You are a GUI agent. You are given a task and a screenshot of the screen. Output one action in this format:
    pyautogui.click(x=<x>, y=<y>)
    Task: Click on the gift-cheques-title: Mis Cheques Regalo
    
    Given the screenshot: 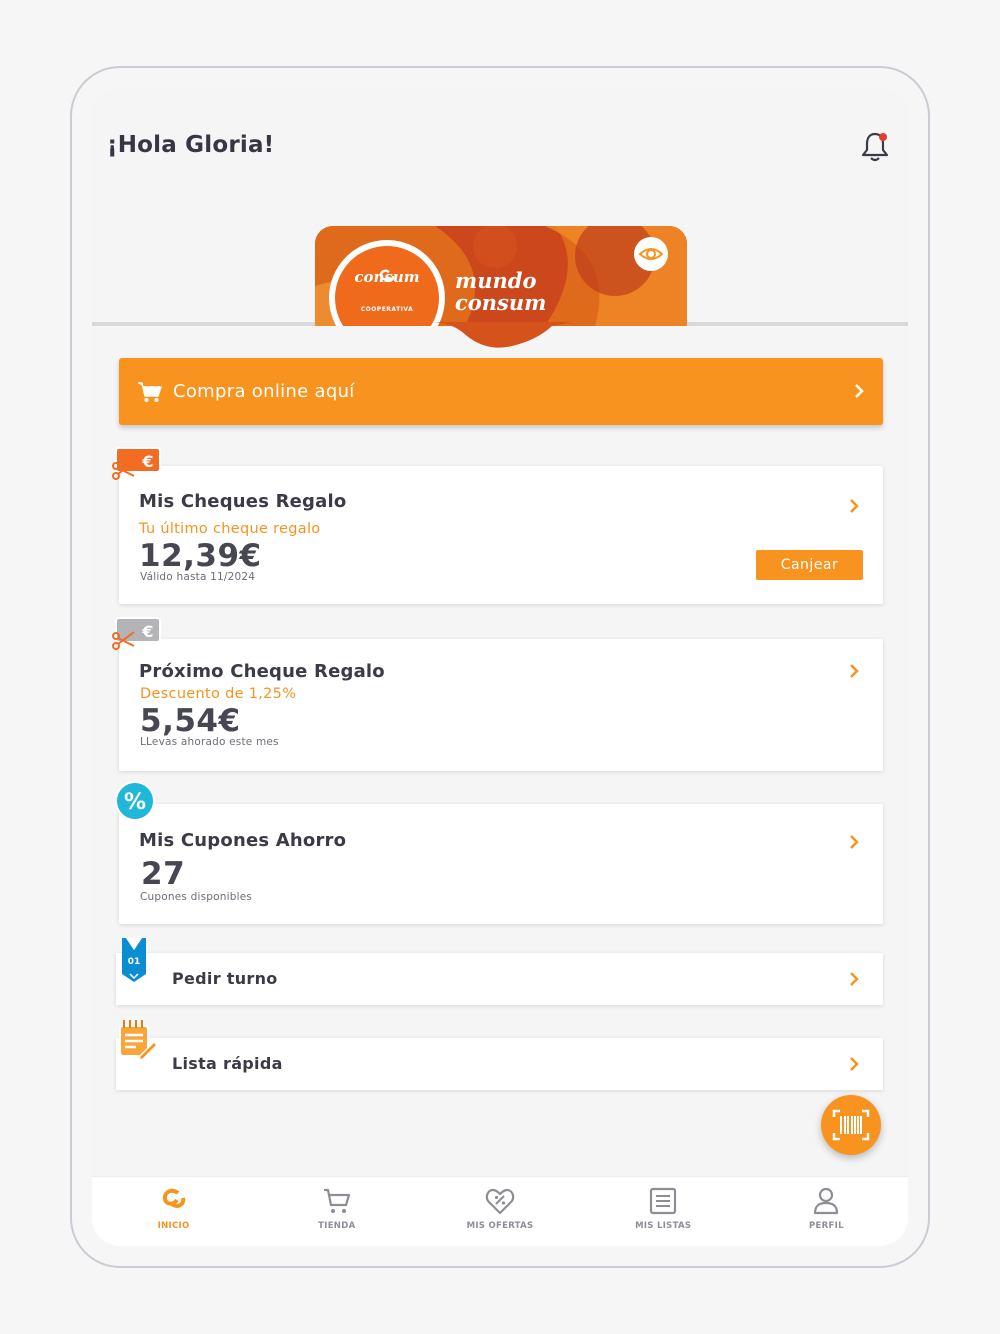 What is the action you would take?
    pyautogui.click(x=243, y=501)
    